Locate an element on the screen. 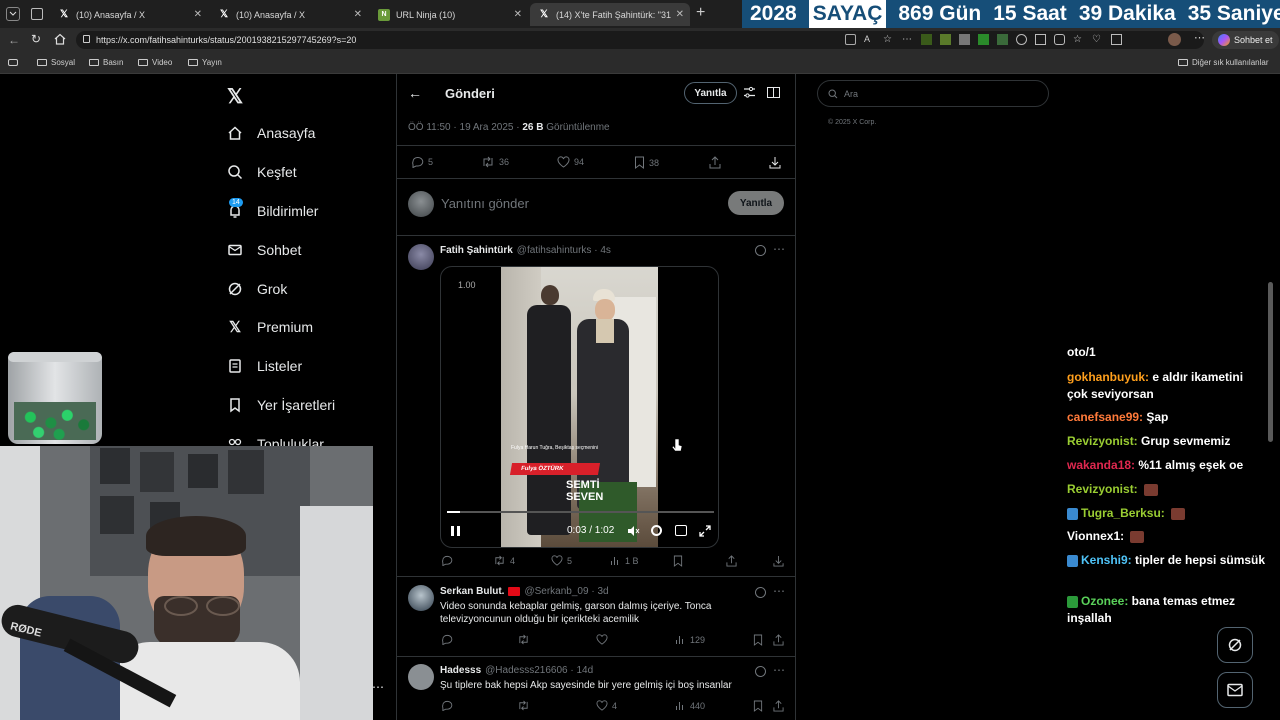  nav-notifications: 14 Bildirimler is located at coordinates (272, 208).